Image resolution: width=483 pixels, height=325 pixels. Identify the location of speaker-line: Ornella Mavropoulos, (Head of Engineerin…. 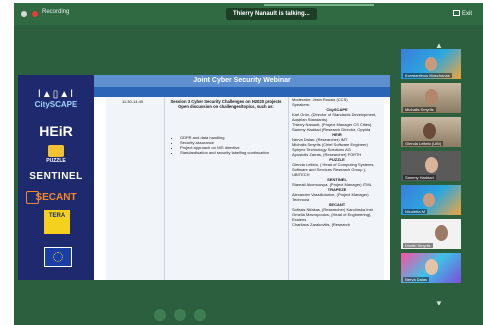
(332, 217).